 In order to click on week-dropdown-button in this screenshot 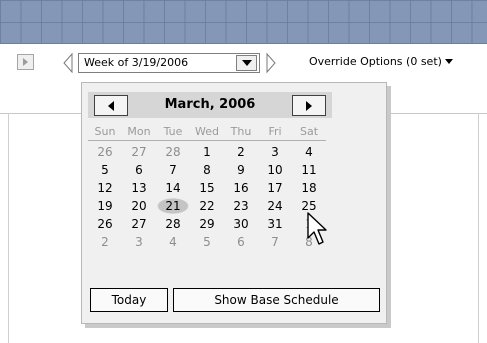, I will do `click(246, 63)`.